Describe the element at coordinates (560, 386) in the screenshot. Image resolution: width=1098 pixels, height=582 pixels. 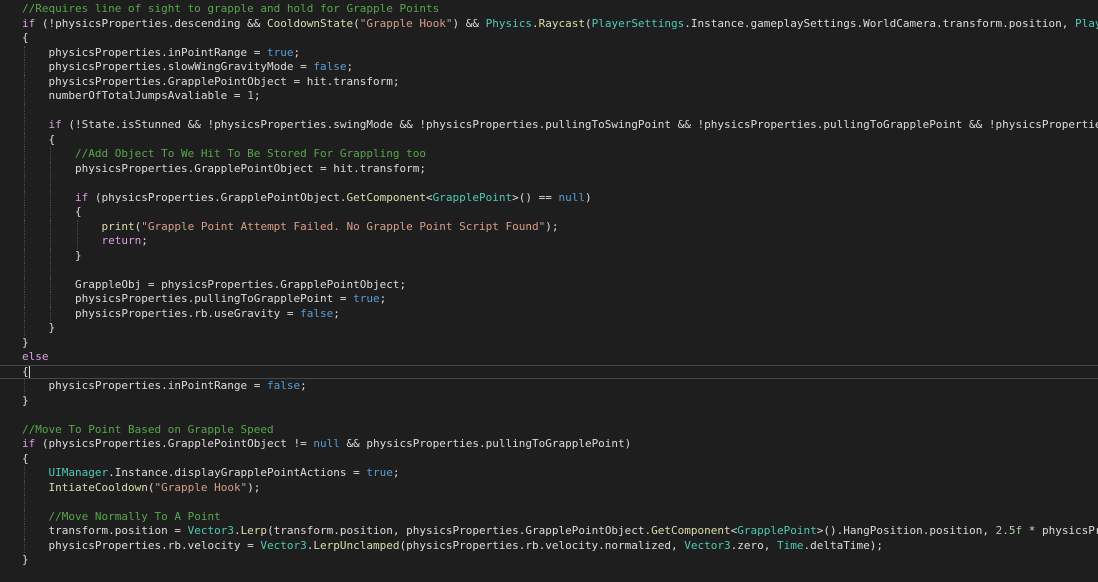
I see `code-line: physicsProperties.inPointRange = false;` at that location.